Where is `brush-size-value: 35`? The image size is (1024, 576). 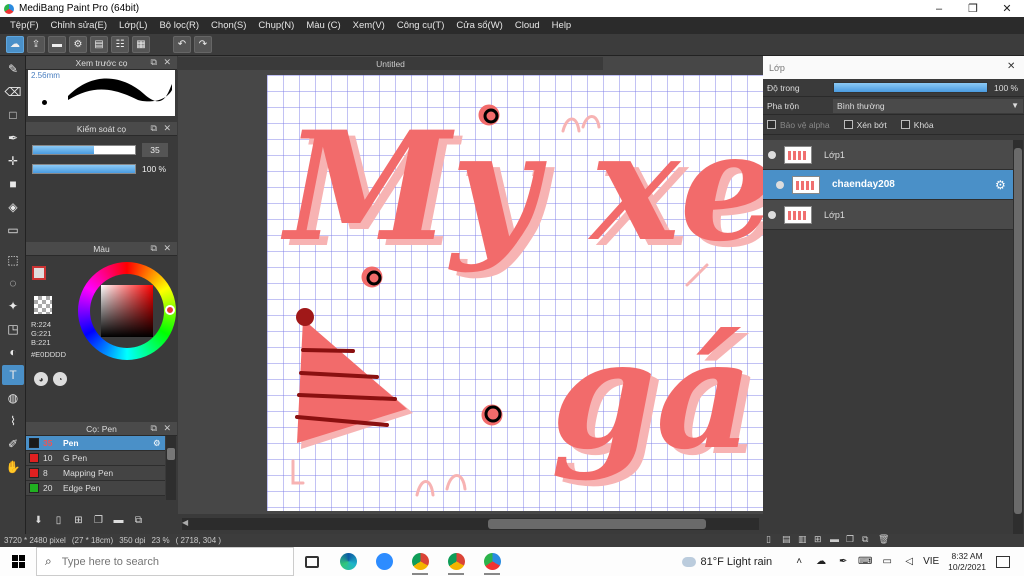
brush-size-value: 35 is located at coordinates (155, 150).